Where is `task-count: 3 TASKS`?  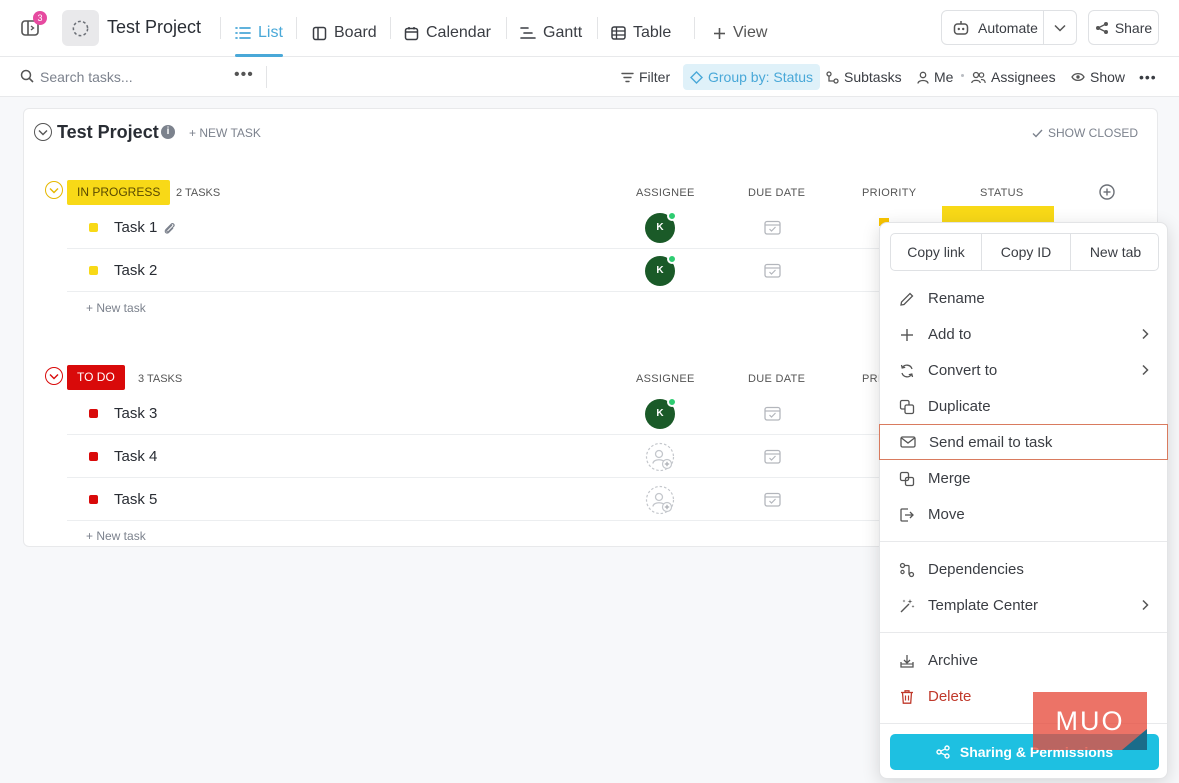
task-count: 3 TASKS is located at coordinates (160, 379).